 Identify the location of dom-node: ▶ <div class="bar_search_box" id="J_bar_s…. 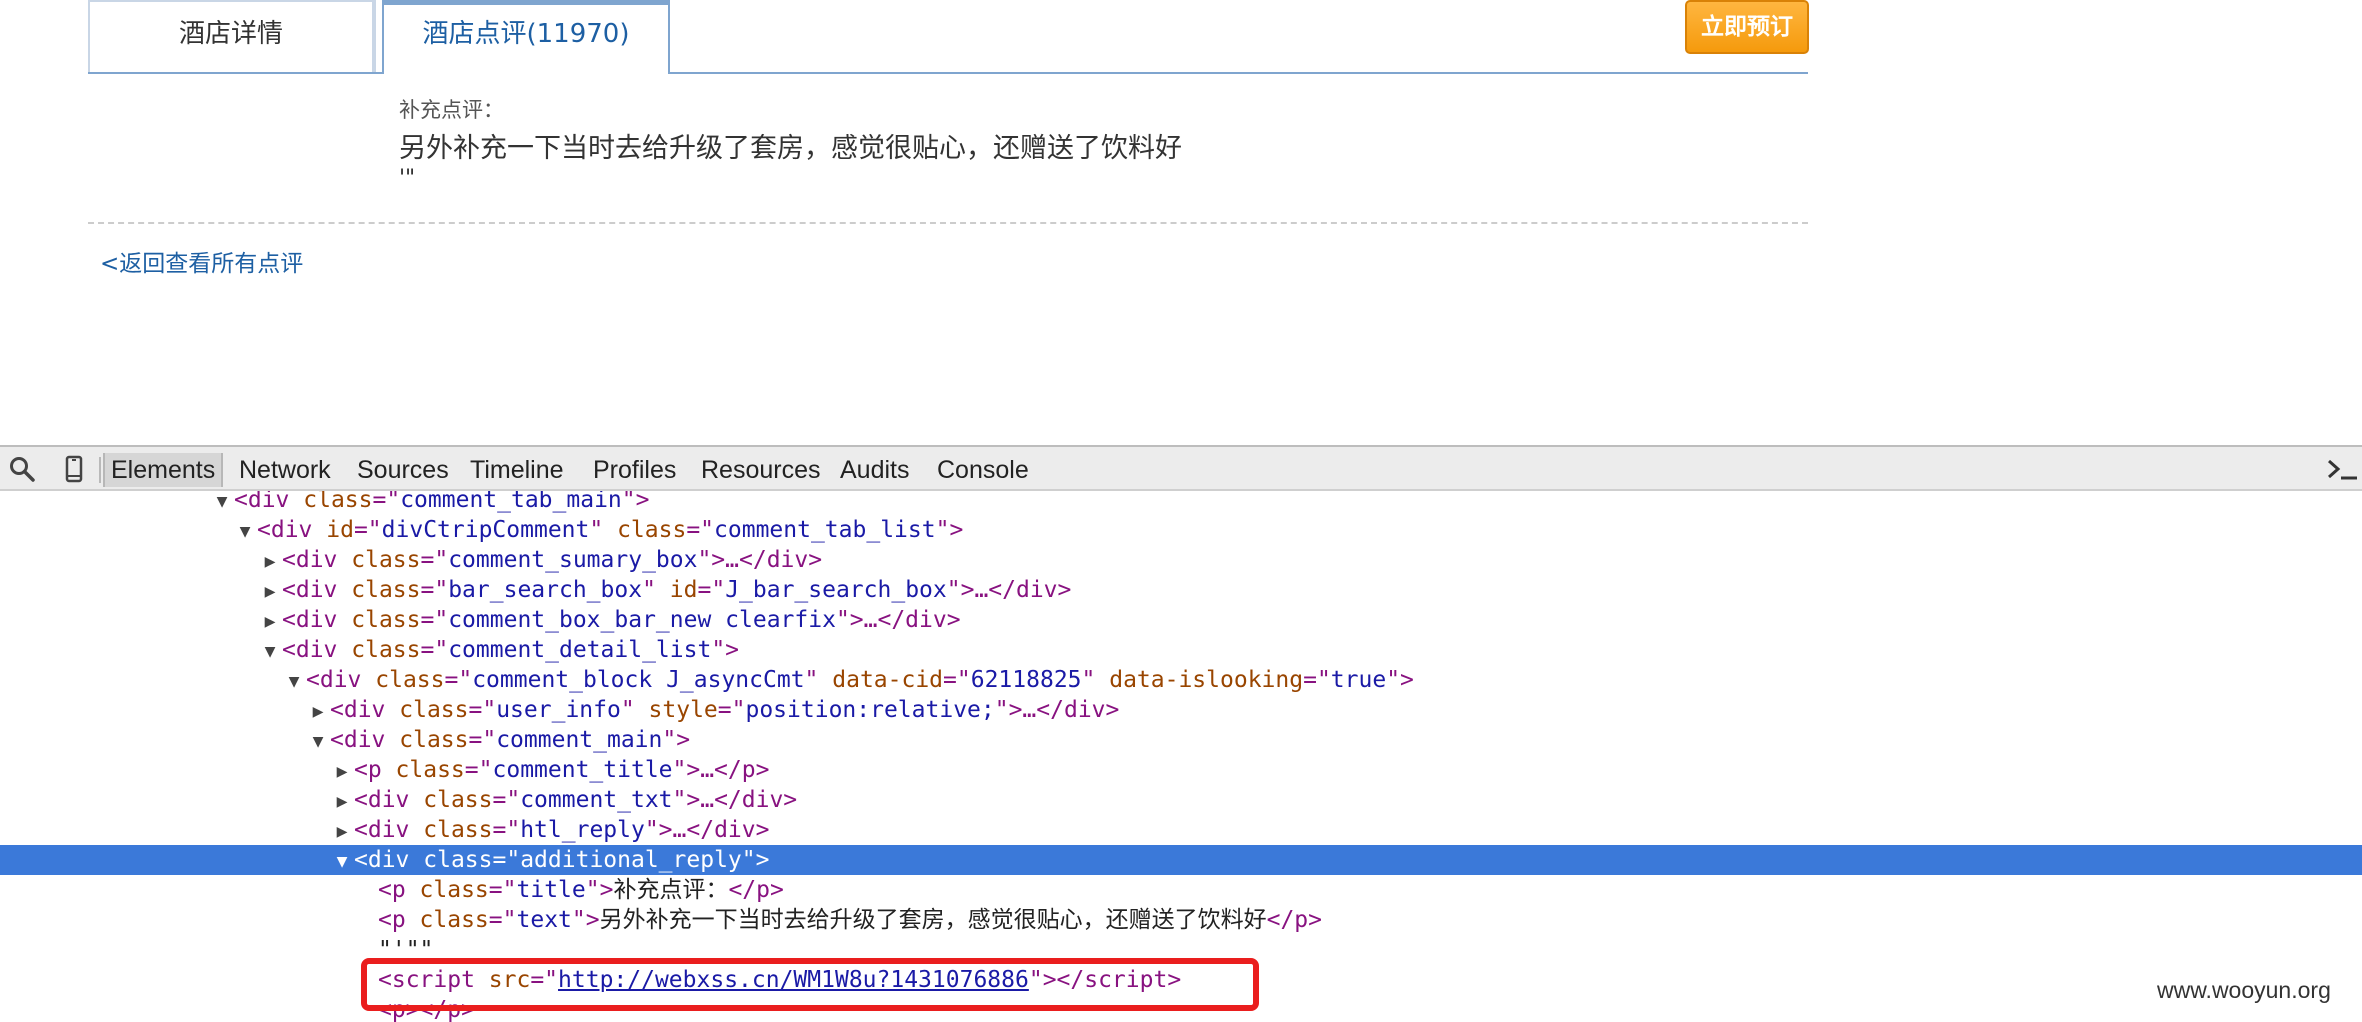
(1181, 590).